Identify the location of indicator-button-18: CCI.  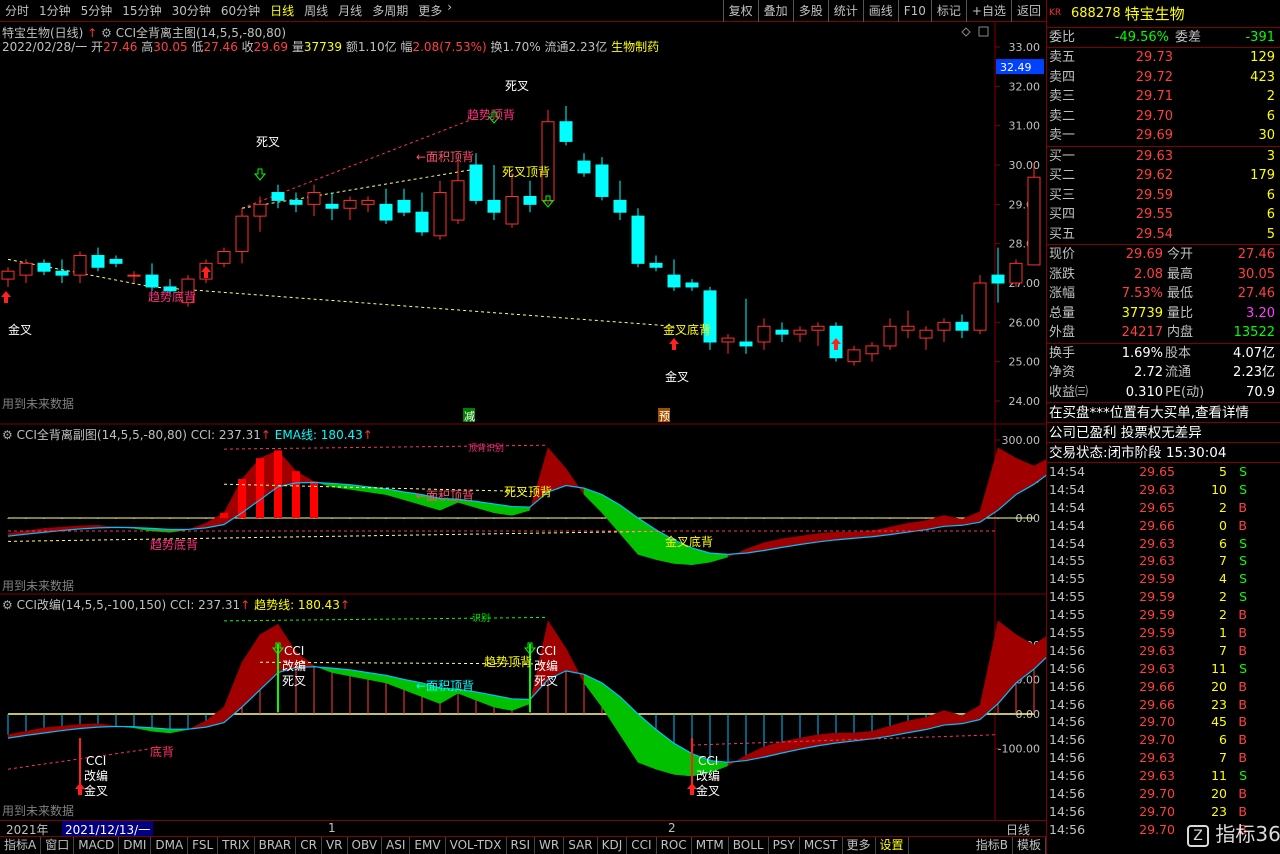
(642, 845).